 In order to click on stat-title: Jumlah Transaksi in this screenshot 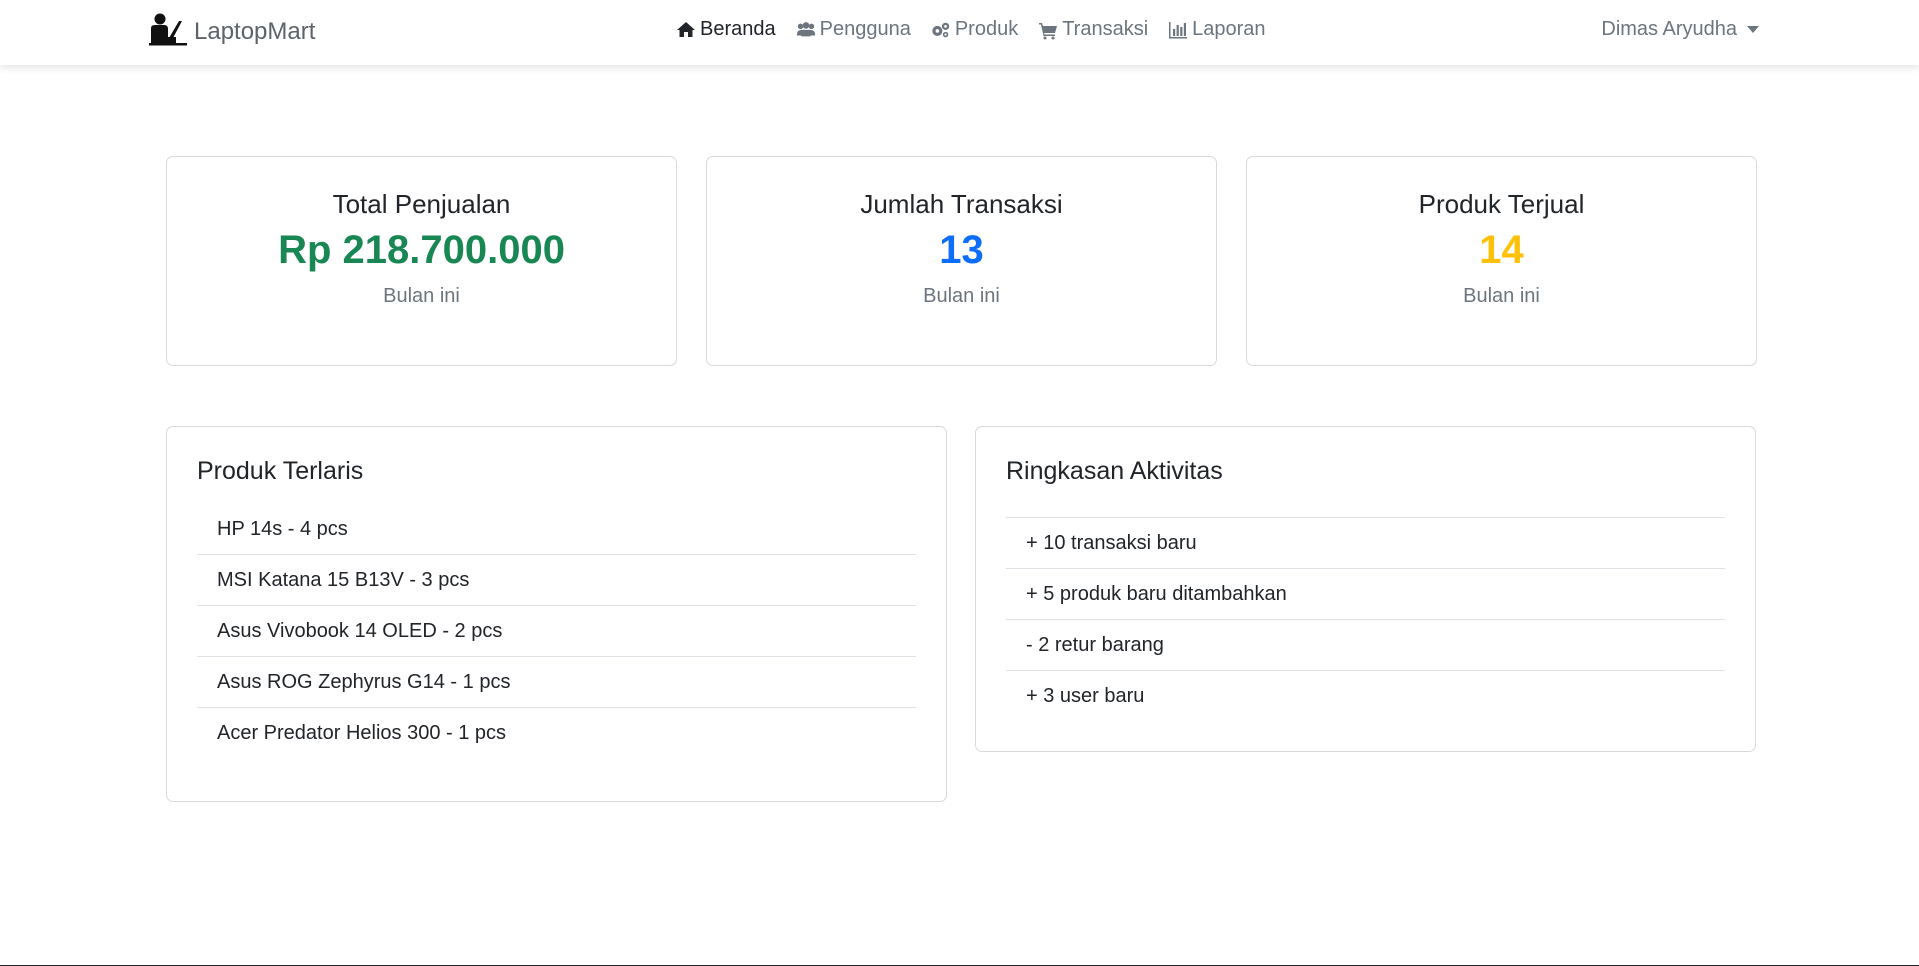, I will do `click(961, 204)`.